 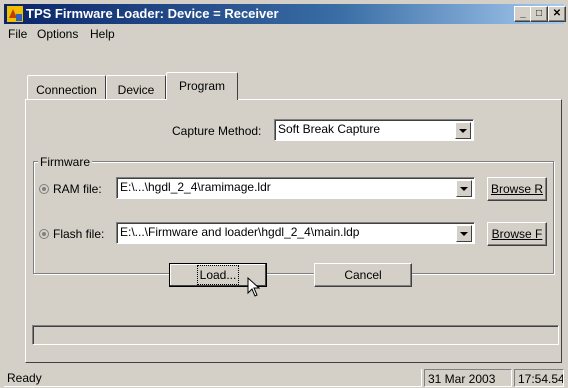 I want to click on capture-method-label: Capture Method:, so click(x=217, y=131).